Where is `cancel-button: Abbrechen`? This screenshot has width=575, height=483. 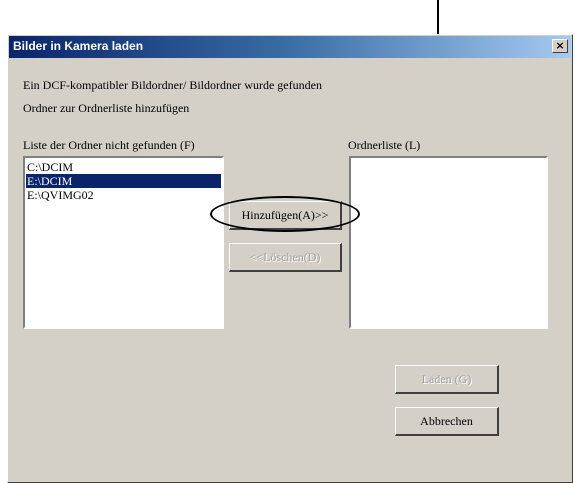
cancel-button: Abbrechen is located at coordinates (447, 421).